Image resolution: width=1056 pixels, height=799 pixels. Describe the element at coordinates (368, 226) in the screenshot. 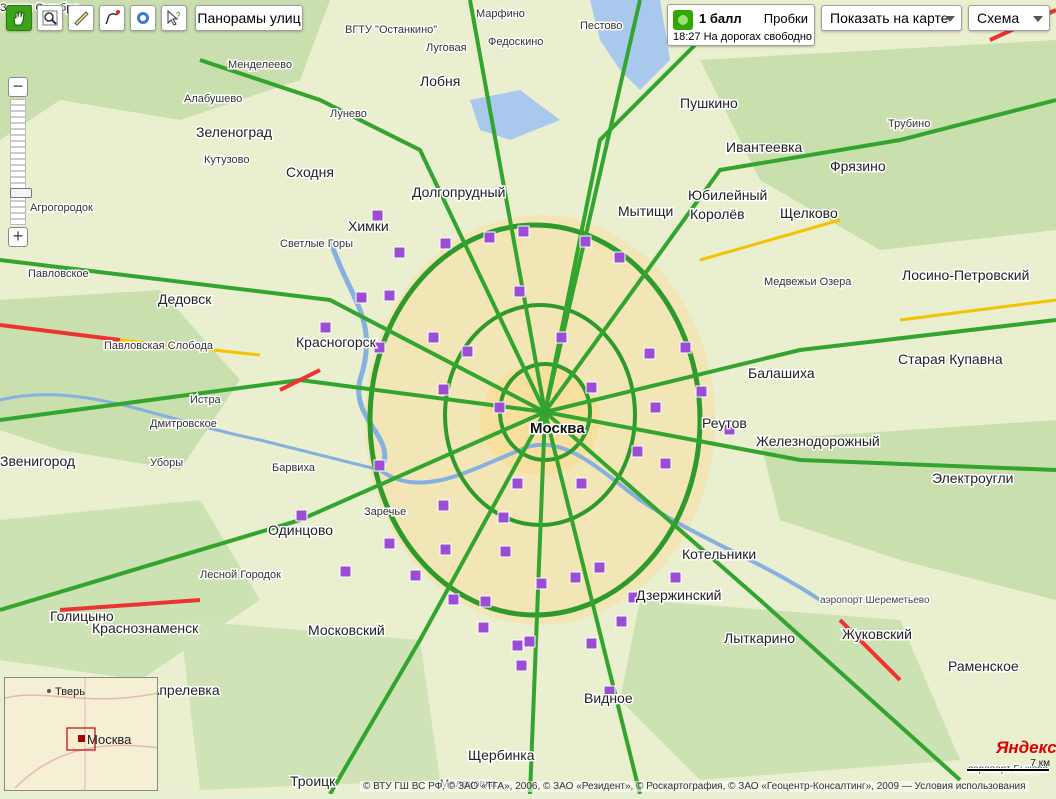

I see `place-label: Химки` at that location.